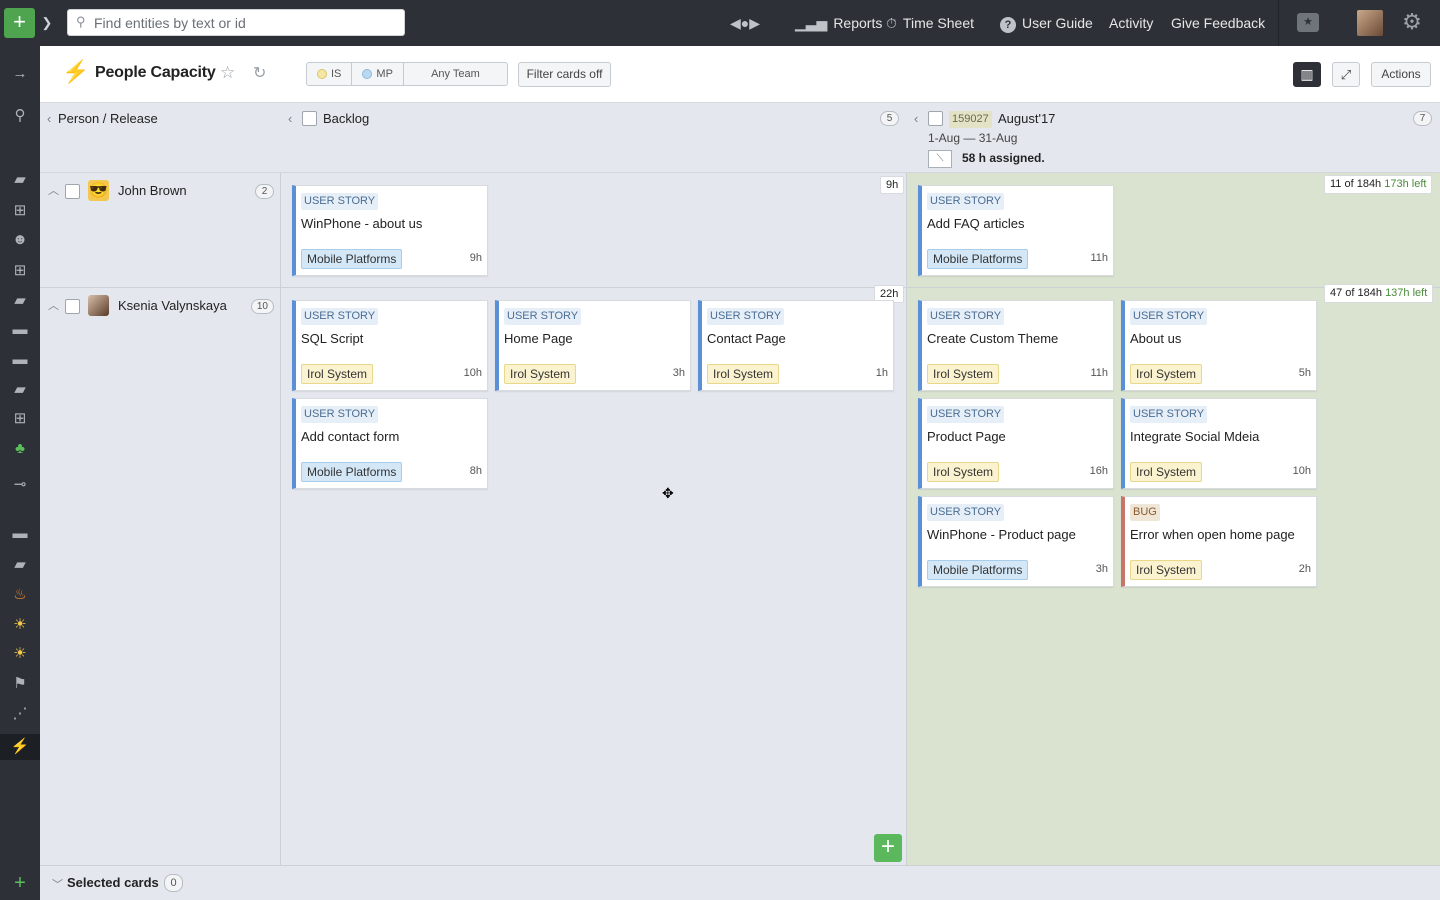 The image size is (1440, 900). I want to click on nav-activity: Activity, so click(1131, 23).